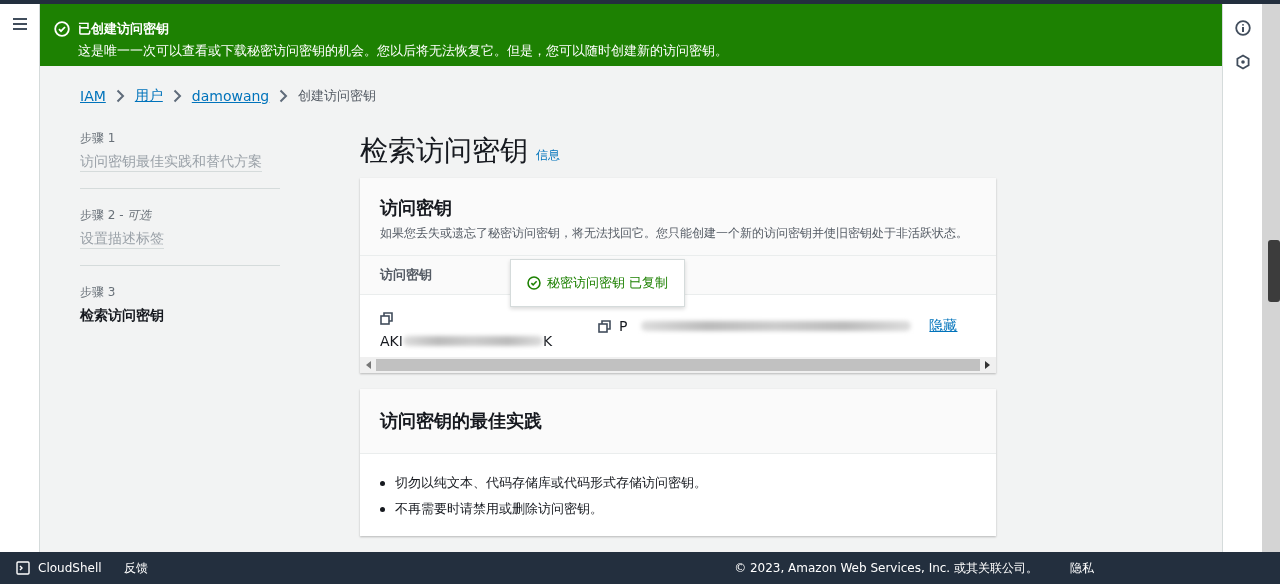 This screenshot has height=584, width=1280. What do you see at coordinates (886, 568) in the screenshot?
I see `copyright-text: © 2023, Amazon Web Services, Inc. 或其关联公司。` at bounding box center [886, 568].